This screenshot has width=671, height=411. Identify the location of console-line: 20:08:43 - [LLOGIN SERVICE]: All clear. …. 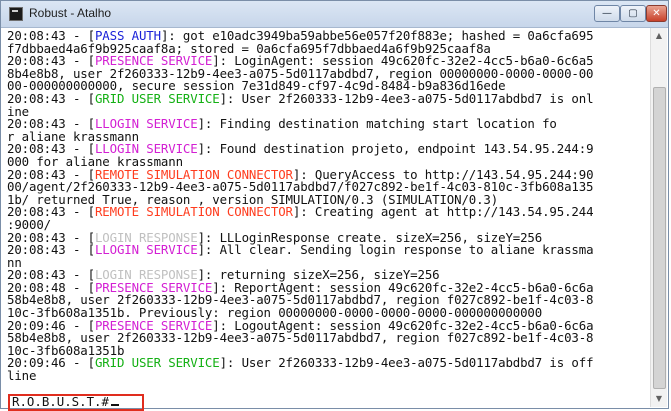
(328, 250).